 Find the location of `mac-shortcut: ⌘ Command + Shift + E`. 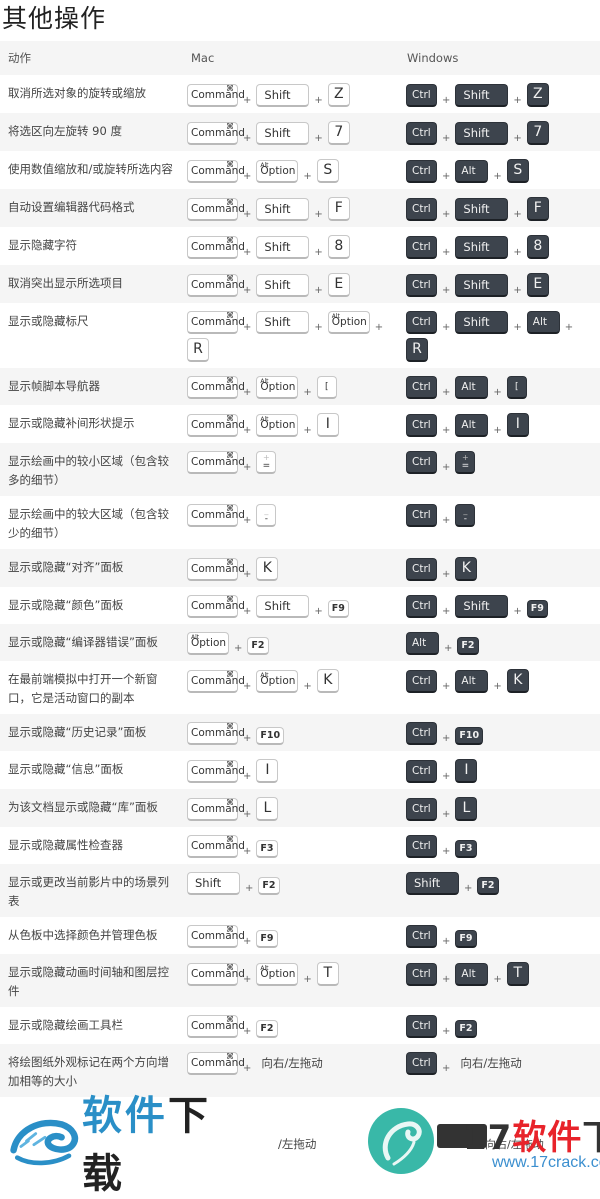

mac-shortcut: ⌘ Command + Shift + E is located at coordinates (293, 285).